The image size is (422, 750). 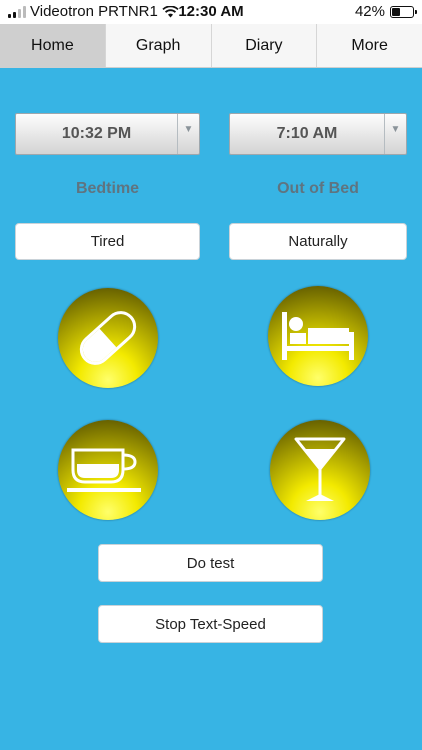 I want to click on bed-icon, so click(x=318, y=336).